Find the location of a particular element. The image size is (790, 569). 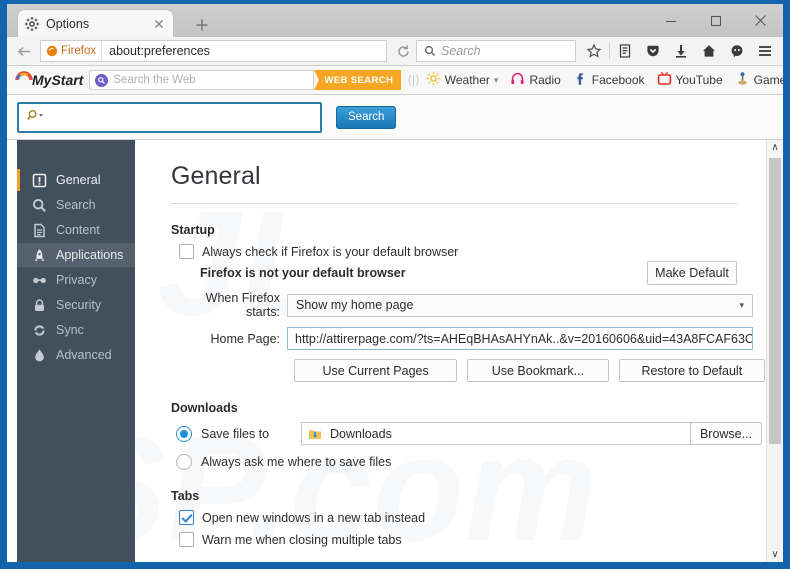

gear-icon is located at coordinates (32, 24).